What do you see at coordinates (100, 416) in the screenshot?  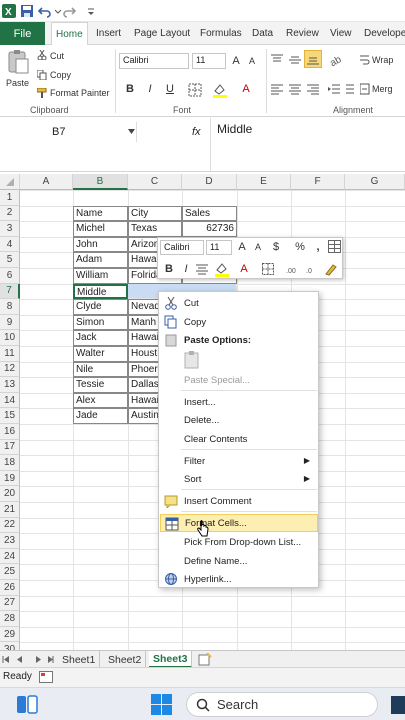 I see `table-cell: Jade` at bounding box center [100, 416].